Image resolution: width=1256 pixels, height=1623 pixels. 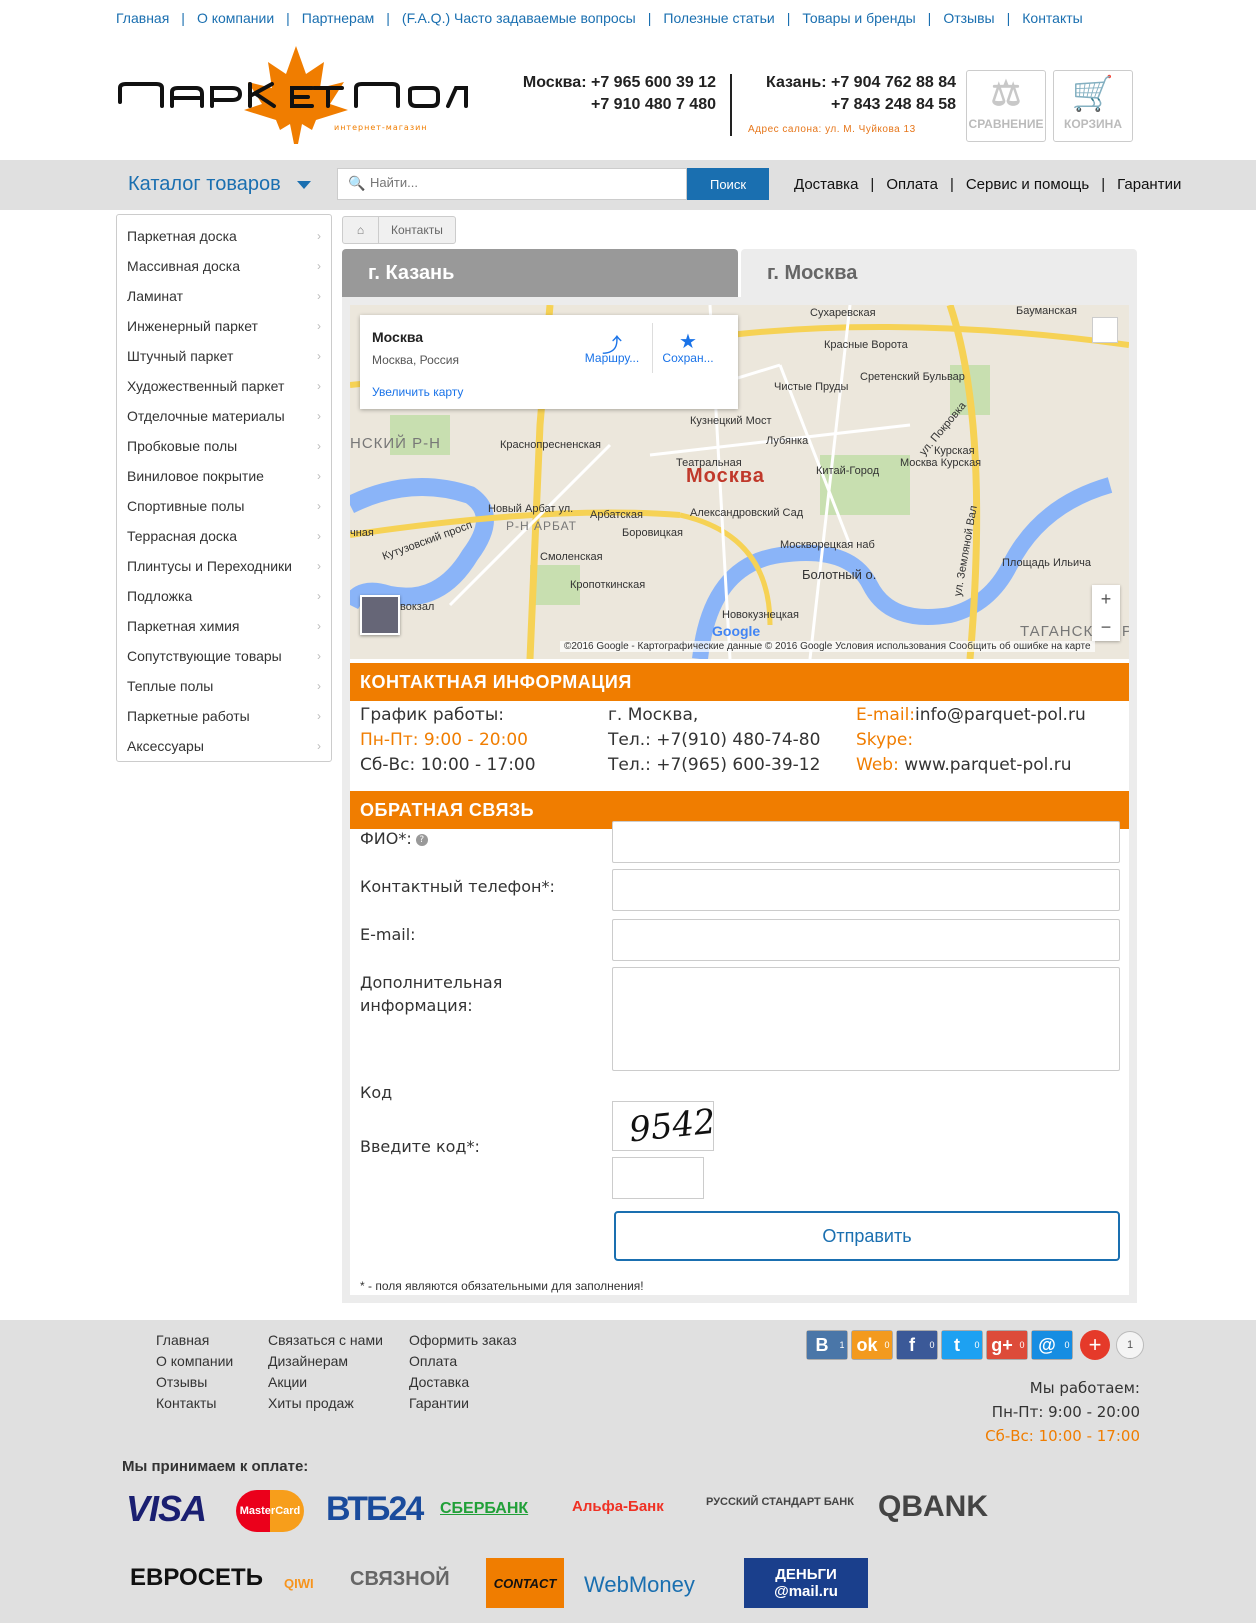 I want to click on share-mail-button: @0, so click(x=1052, y=1345).